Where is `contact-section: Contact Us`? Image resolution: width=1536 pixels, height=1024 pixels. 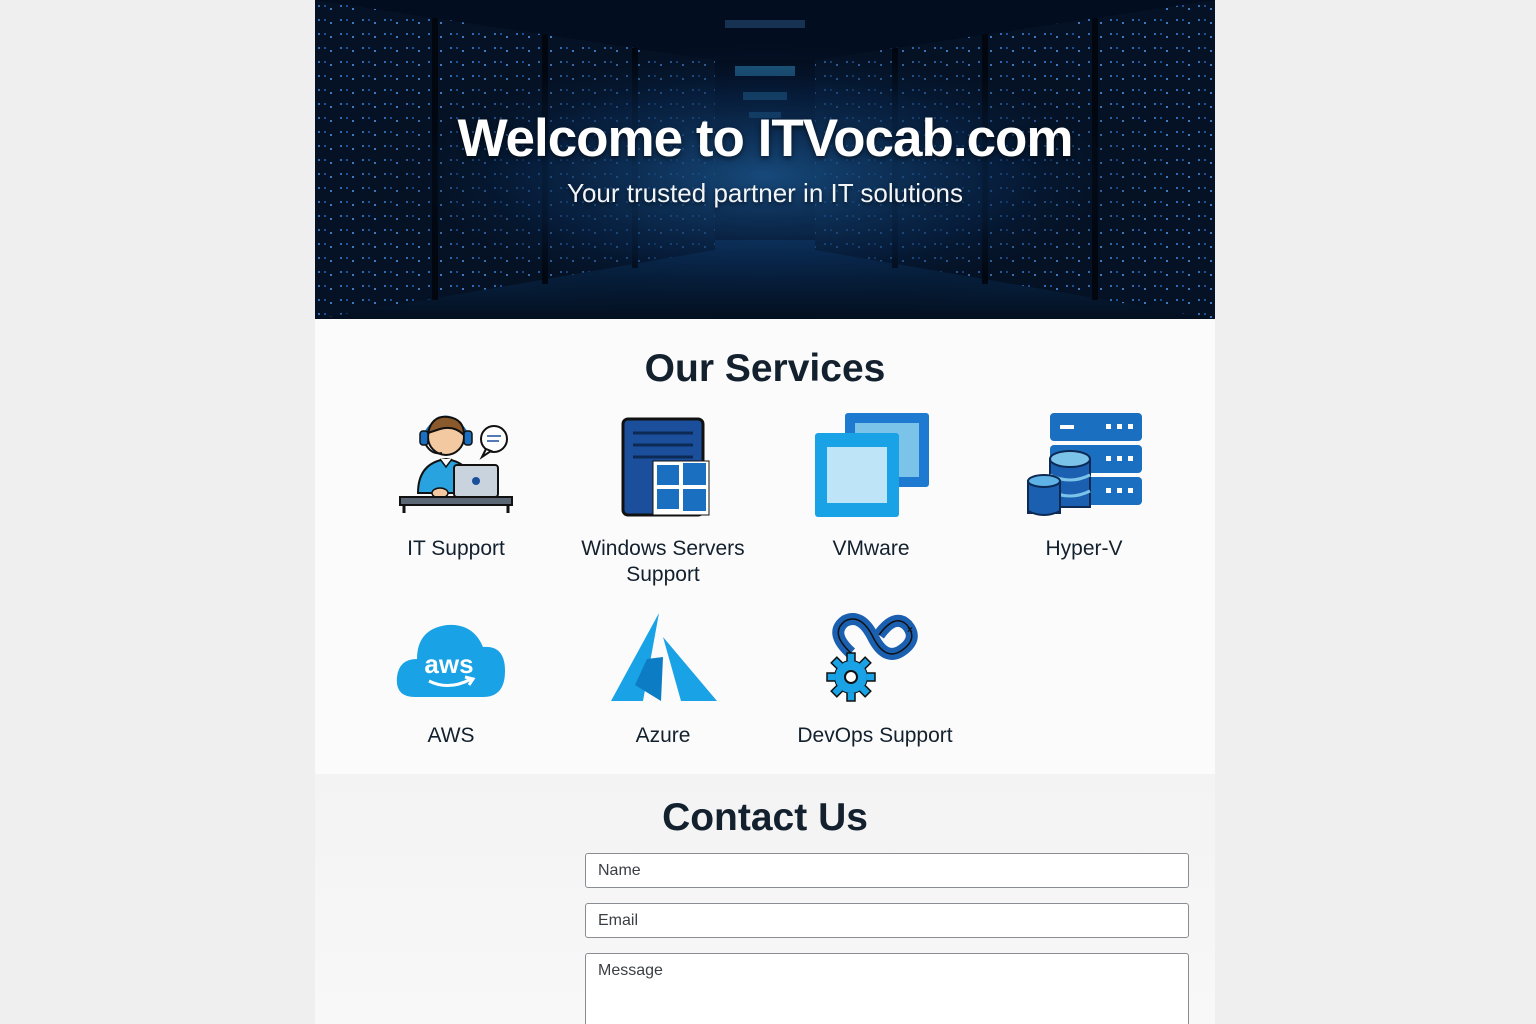
contact-section: Contact Us is located at coordinates (765, 899).